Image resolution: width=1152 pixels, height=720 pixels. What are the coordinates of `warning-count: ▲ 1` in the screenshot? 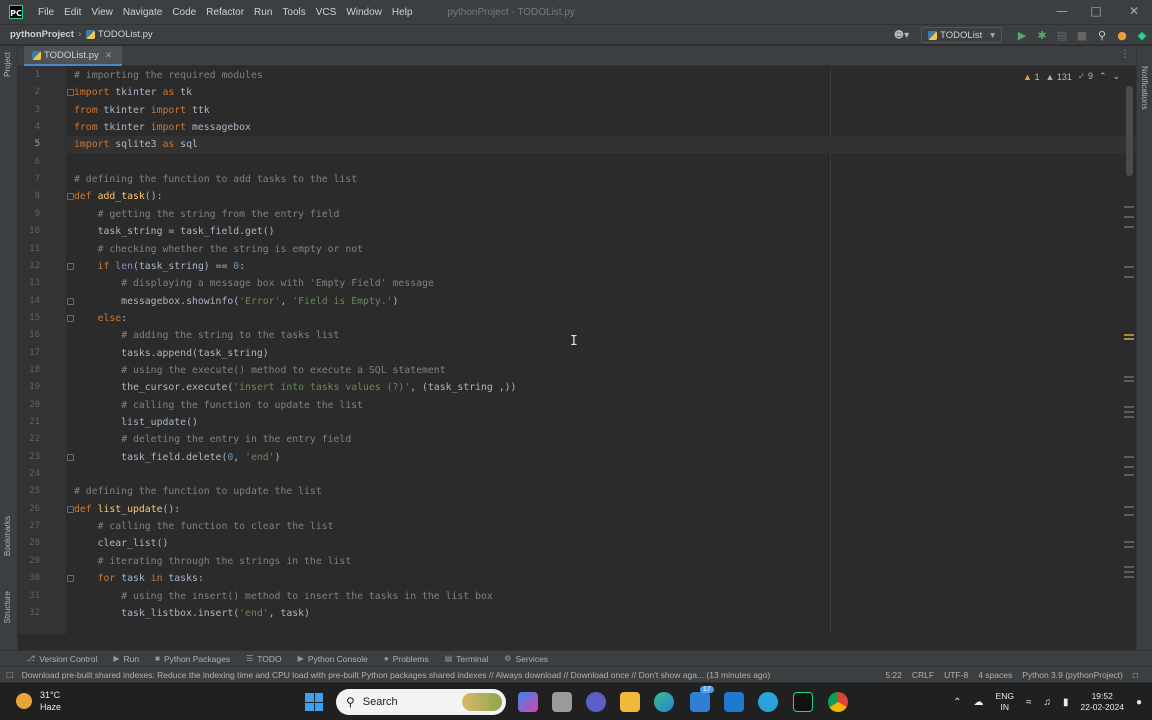 It's located at (1031, 77).